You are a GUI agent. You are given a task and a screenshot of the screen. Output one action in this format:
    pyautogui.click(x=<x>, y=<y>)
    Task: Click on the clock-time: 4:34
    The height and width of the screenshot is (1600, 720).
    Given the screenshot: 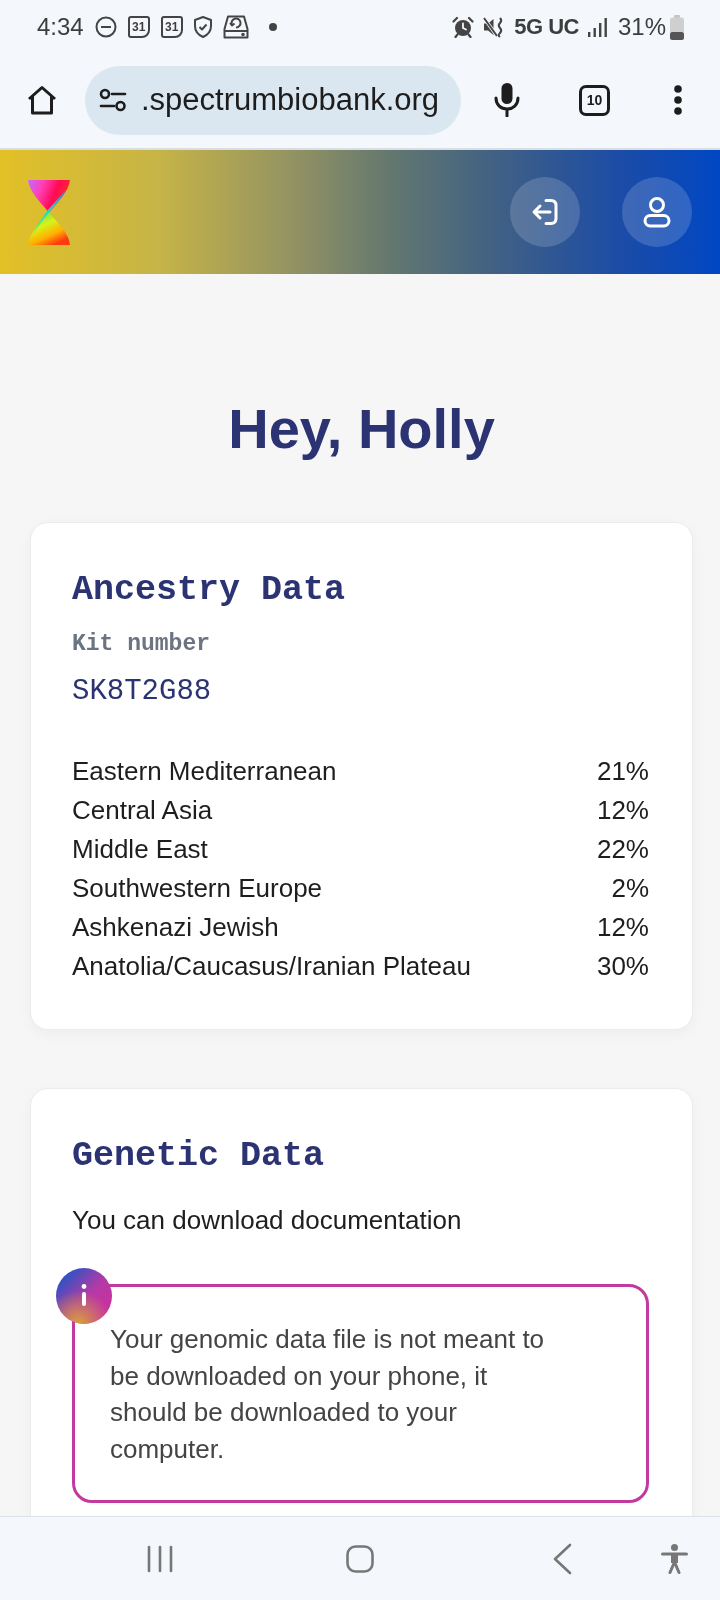 What is the action you would take?
    pyautogui.click(x=60, y=27)
    